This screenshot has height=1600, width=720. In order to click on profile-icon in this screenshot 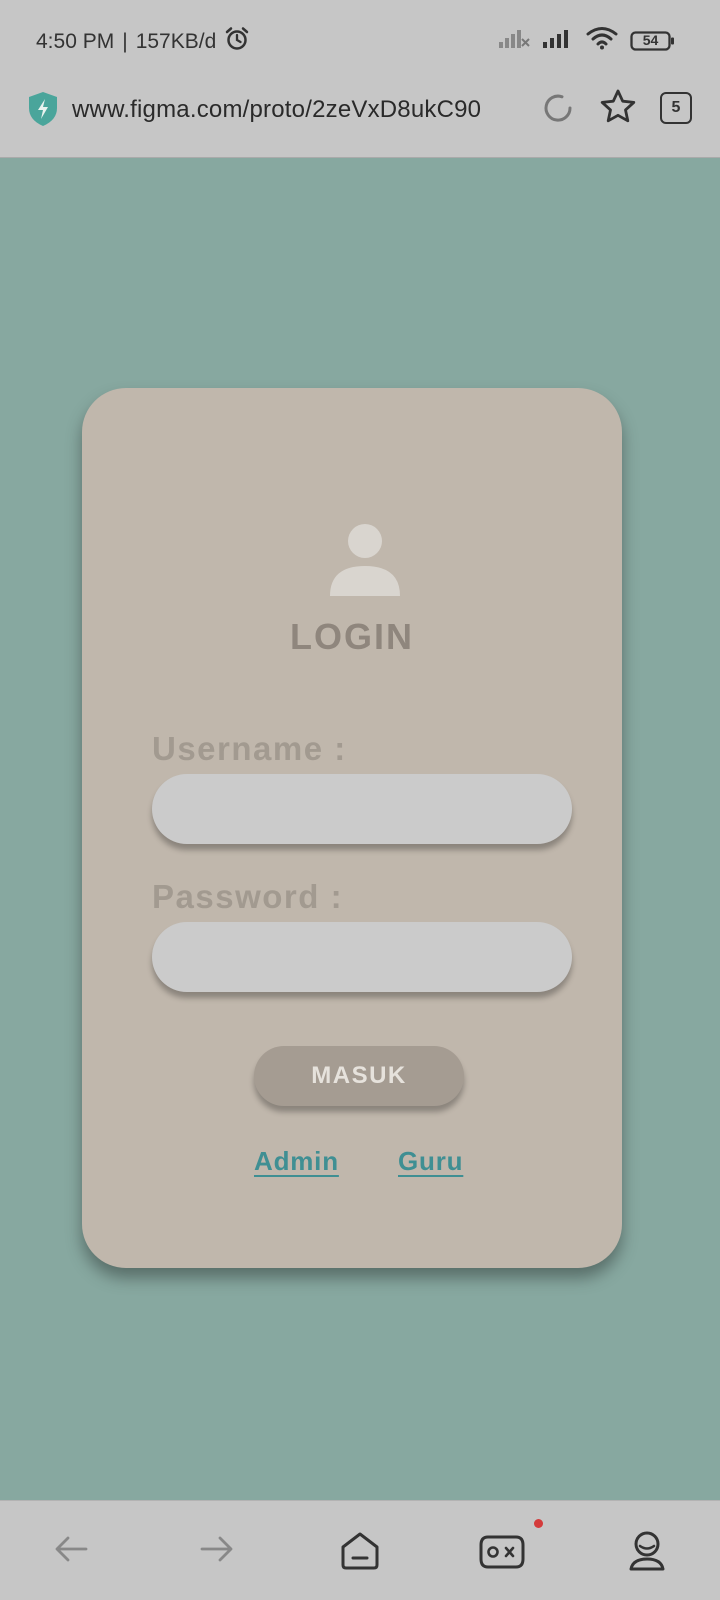, I will do `click(647, 1553)`.